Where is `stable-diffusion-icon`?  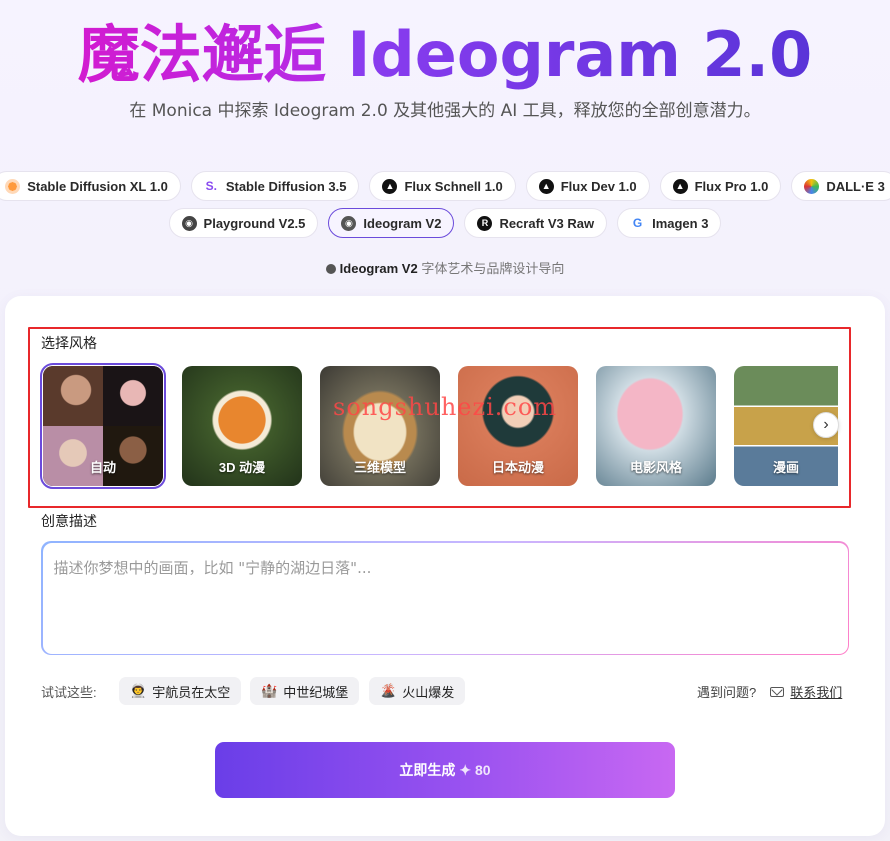
stable-diffusion-icon is located at coordinates (13, 186).